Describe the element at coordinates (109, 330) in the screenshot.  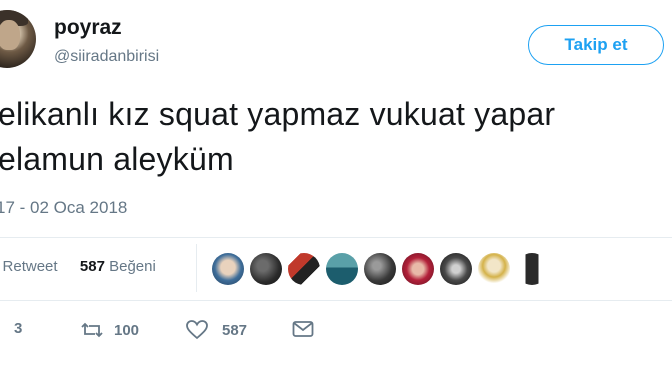
I see `retweet-button: 100` at that location.